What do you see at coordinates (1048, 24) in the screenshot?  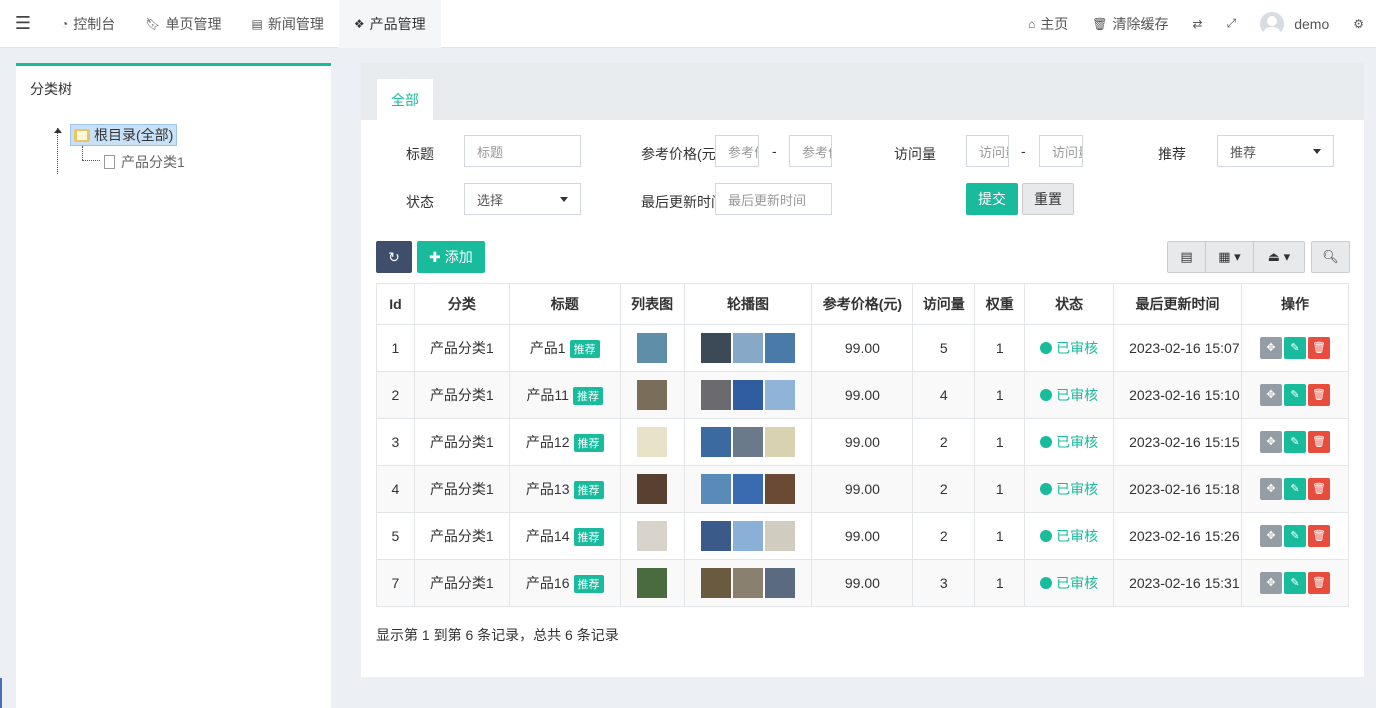 I see `nav-home: ⌂ 主页` at bounding box center [1048, 24].